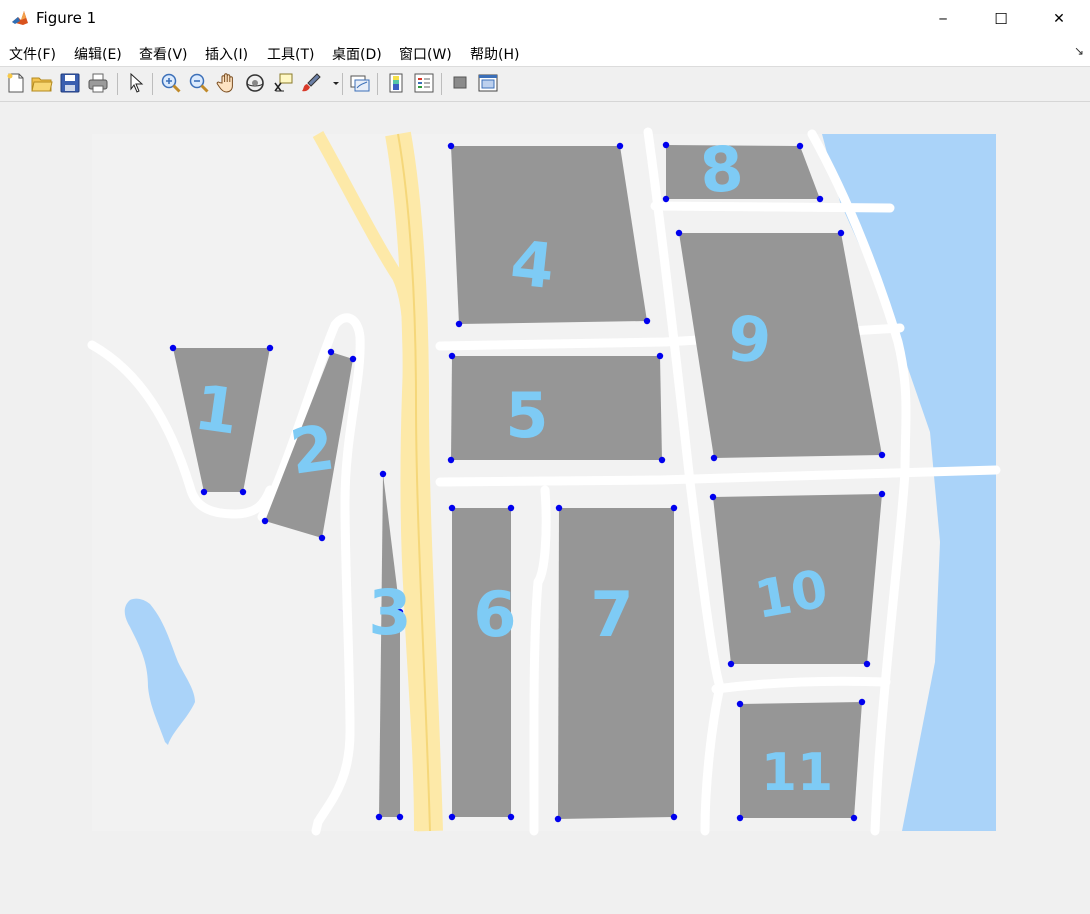 This screenshot has height=914, width=1090. Describe the element at coordinates (545, 19) in the screenshot. I see `title-bar: Figure 1 ─ ☐ ✕` at that location.